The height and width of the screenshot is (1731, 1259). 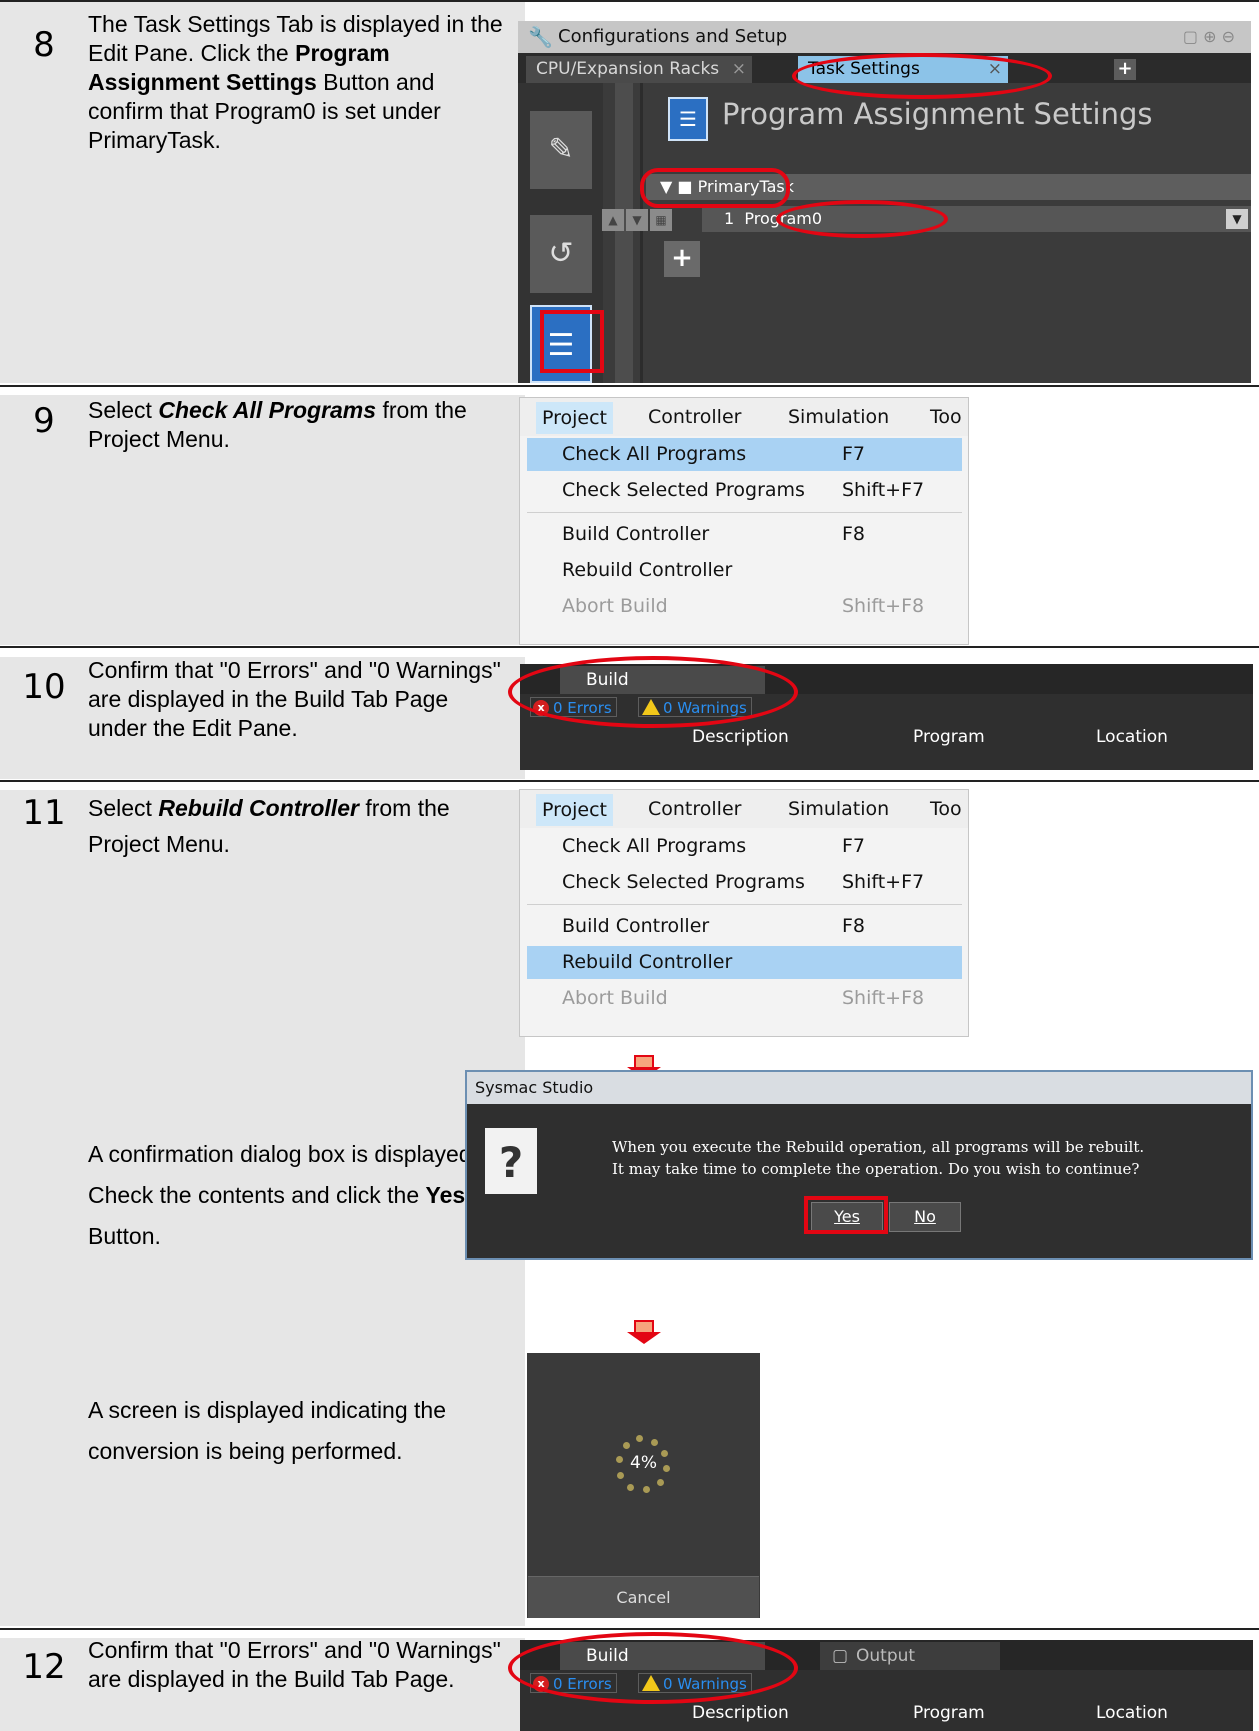 I want to click on window-icon: ▢, so click(x=840, y=1656).